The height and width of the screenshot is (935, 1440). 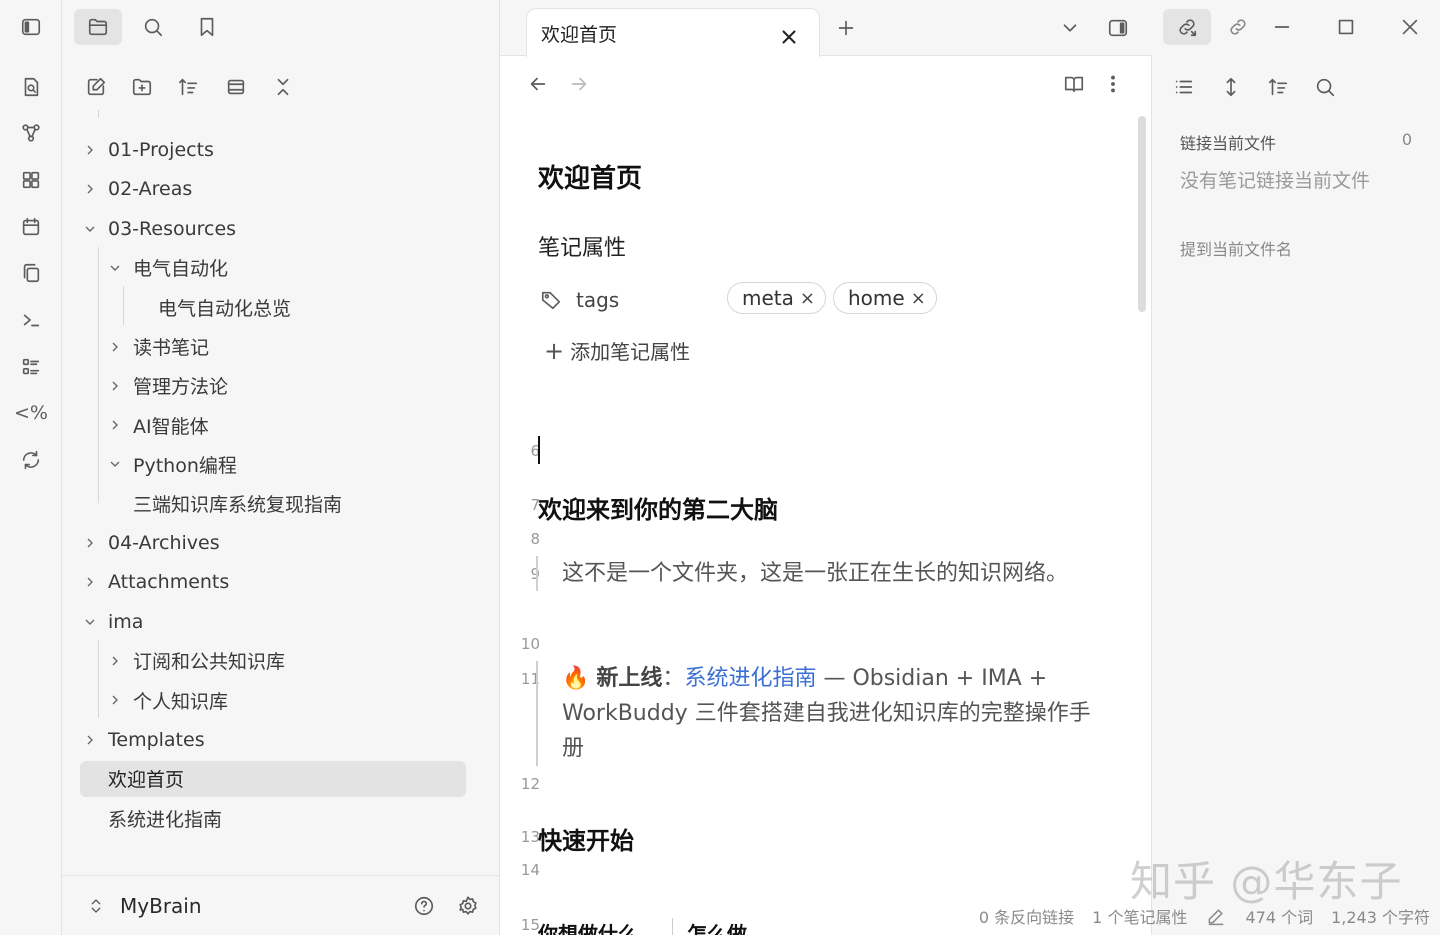 What do you see at coordinates (31, 87) in the screenshot?
I see `search-doc-icon` at bounding box center [31, 87].